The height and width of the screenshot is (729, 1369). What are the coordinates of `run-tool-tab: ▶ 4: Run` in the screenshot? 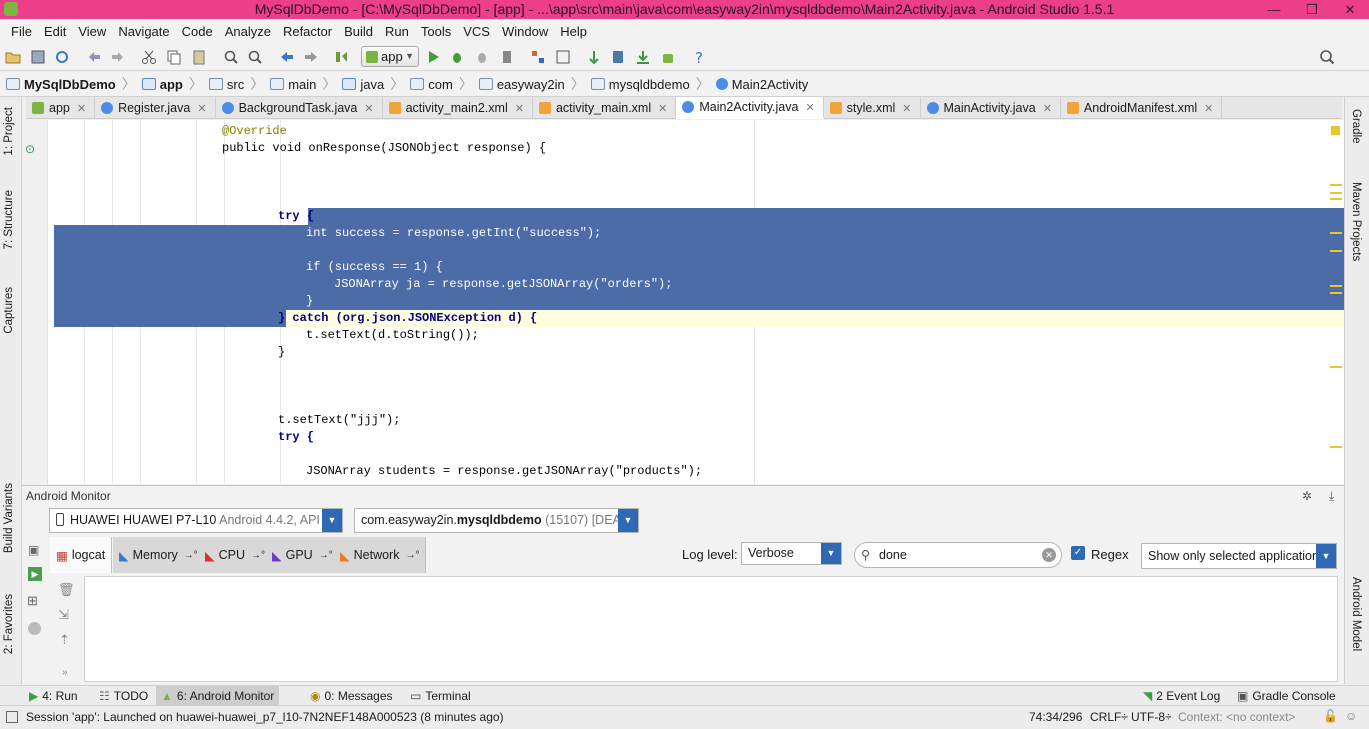 It's located at (53, 696).